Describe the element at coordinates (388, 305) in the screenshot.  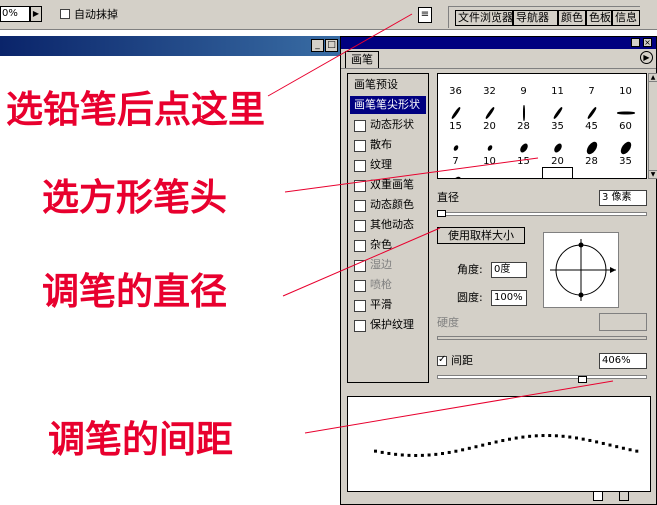
I see `brush-setting-item: 平滑` at that location.